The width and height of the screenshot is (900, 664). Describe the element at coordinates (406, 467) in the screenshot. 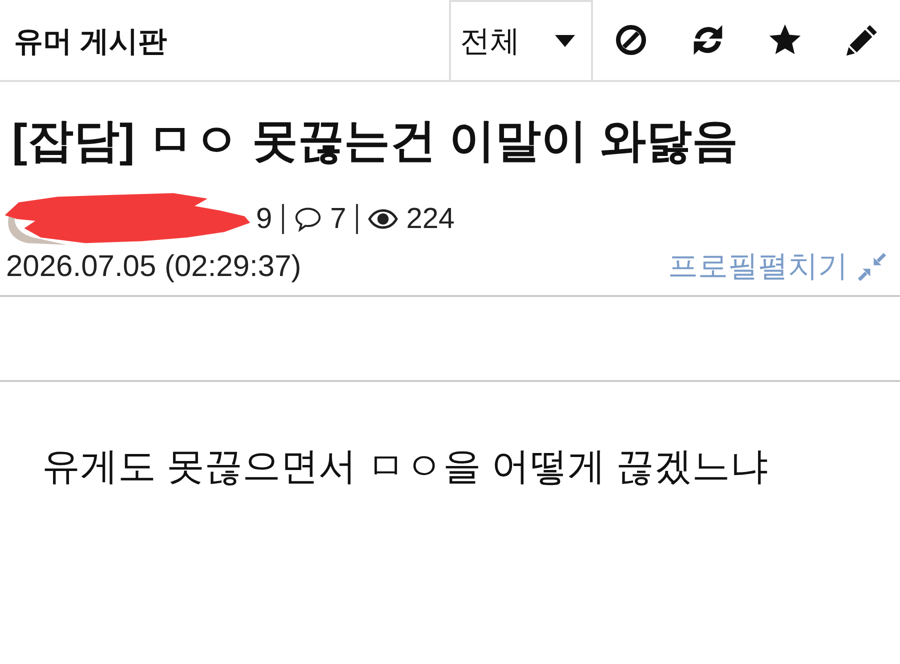

I see `post-body-text: 유게도 못끊으면서 ㅁㅇ을 어떻게 끊겠느냐` at that location.